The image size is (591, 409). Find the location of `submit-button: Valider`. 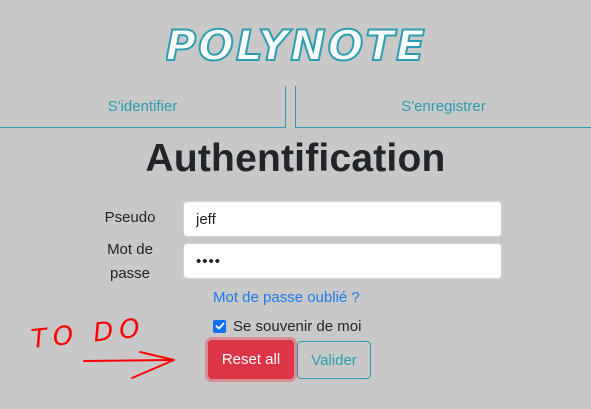

submit-button: Valider is located at coordinates (334, 360).